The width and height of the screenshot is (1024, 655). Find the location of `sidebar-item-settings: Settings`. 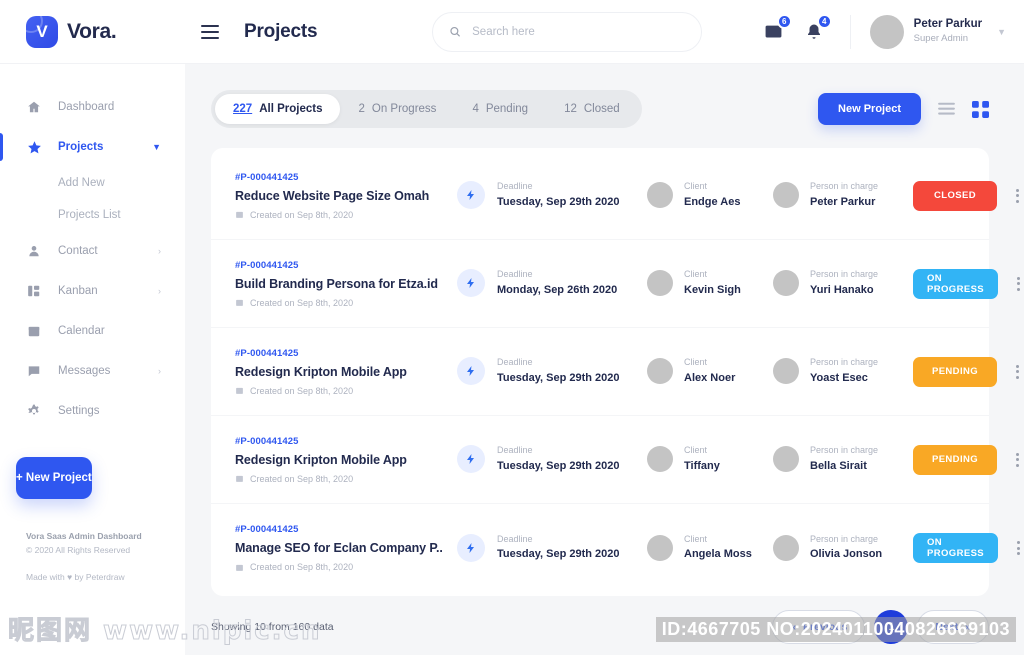

sidebar-item-settings: Settings is located at coordinates (92, 411).